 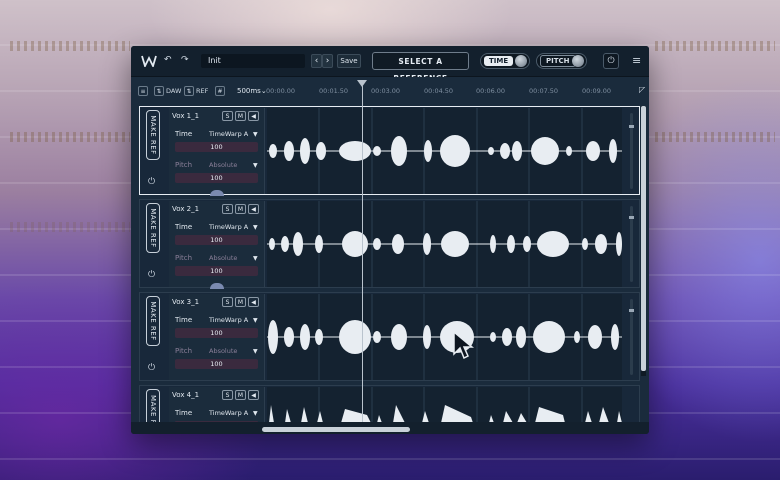 What do you see at coordinates (611, 61) in the screenshot?
I see `power-button: ⏻` at bounding box center [611, 61].